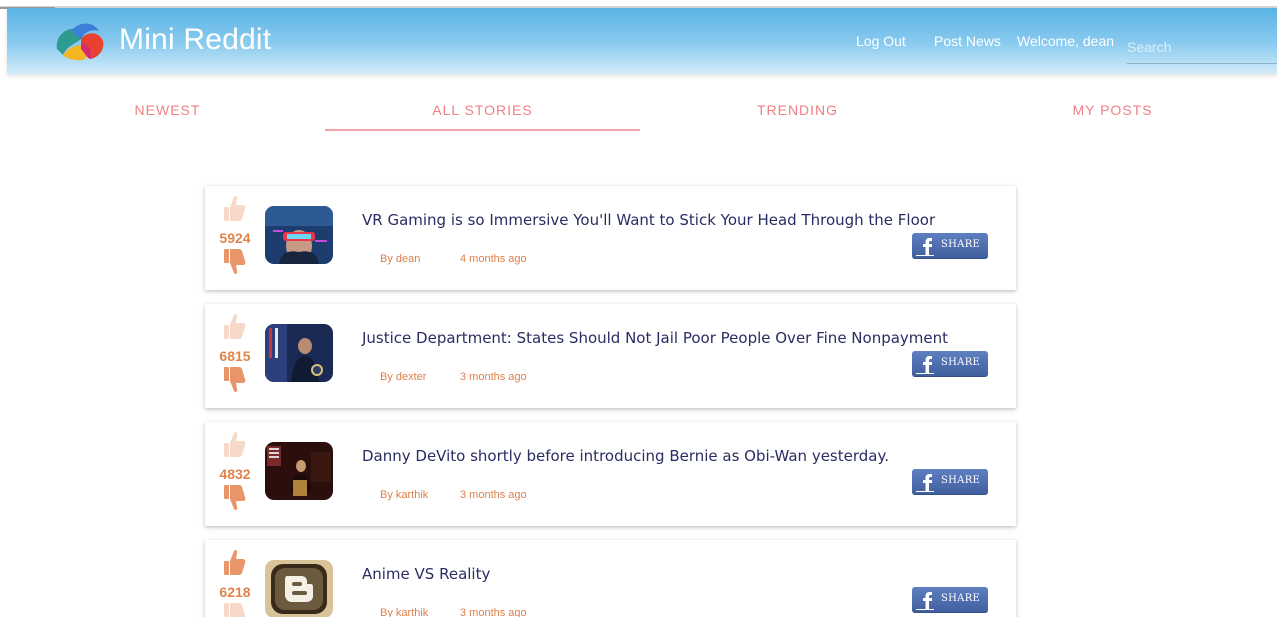  What do you see at coordinates (299, 588) in the screenshot?
I see `blogger-logo-icon` at bounding box center [299, 588].